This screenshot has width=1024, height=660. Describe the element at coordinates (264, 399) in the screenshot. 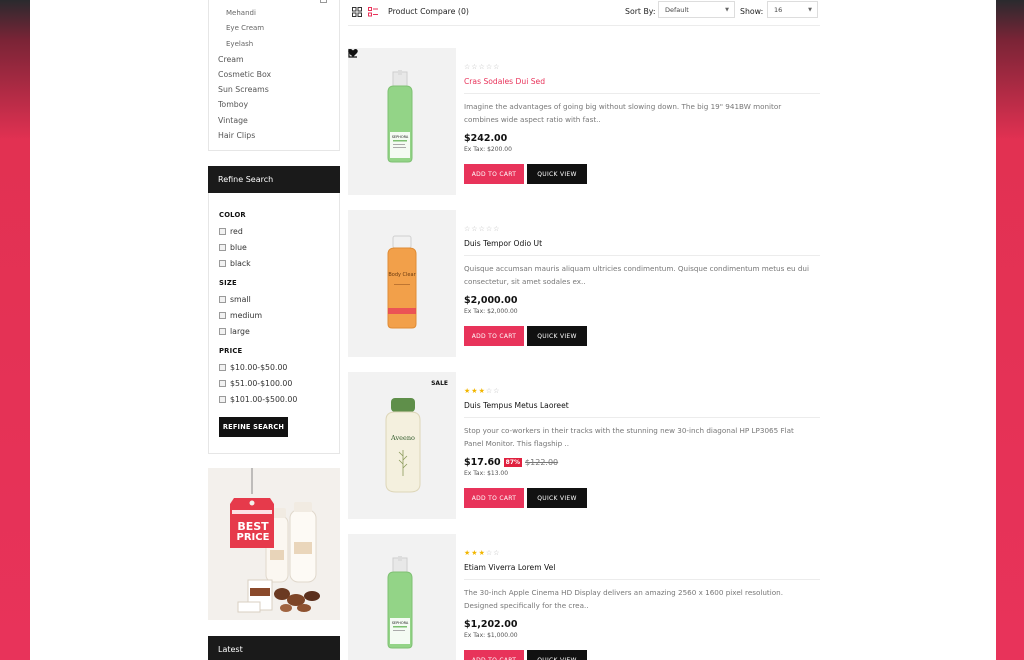

I see `filter-label: $101.00-$500.00` at that location.